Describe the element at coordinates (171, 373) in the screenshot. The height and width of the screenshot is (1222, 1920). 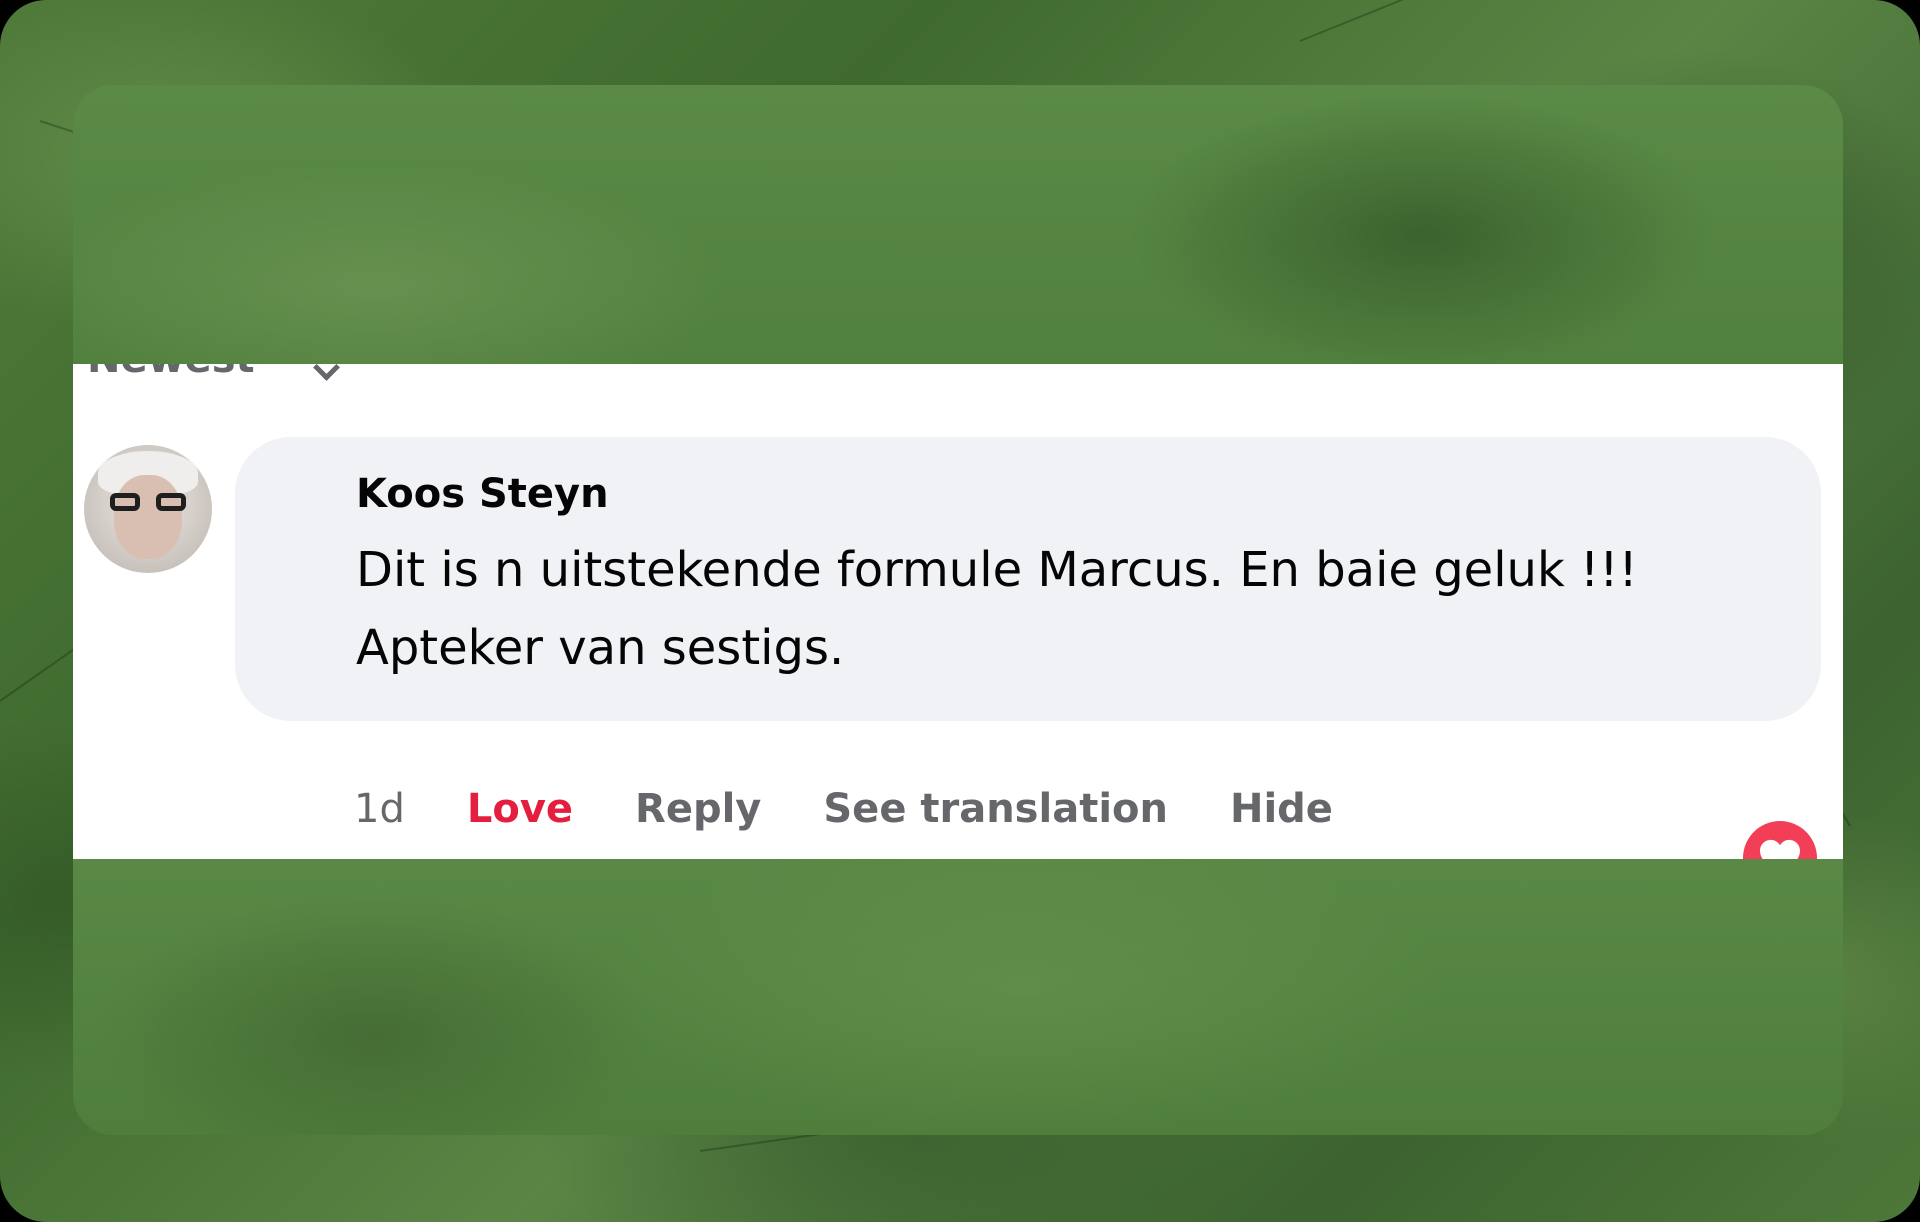
I see `sort-dropdown-label: Newest` at that location.